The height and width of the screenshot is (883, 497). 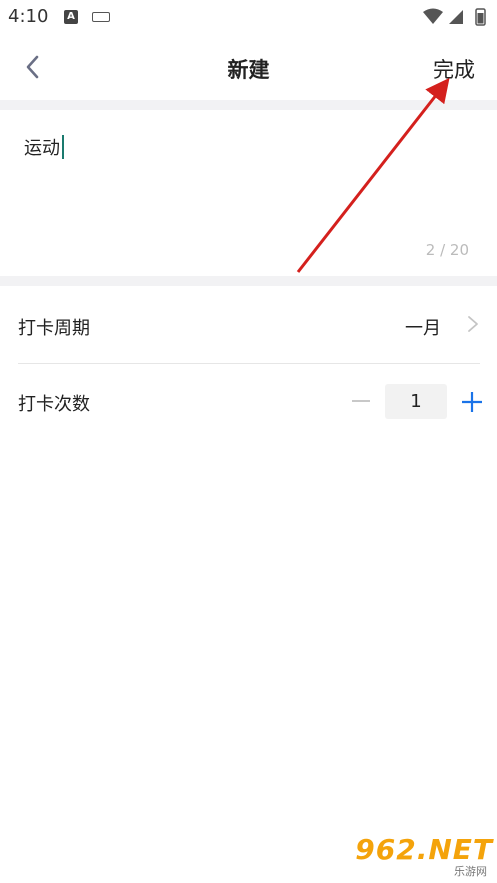 I want to click on minus-icon, so click(x=361, y=401).